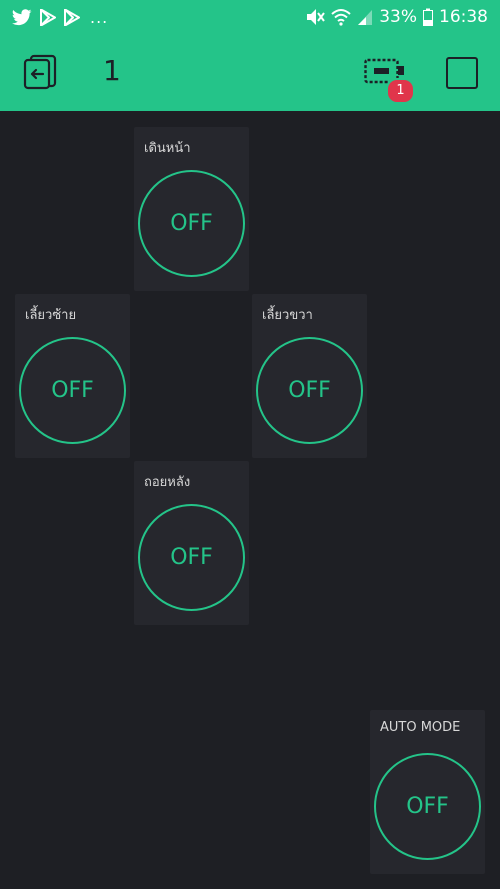 Image resolution: width=500 pixels, height=889 pixels. Describe the element at coordinates (420, 727) in the screenshot. I see `widget-label: AUTO MODE` at that location.